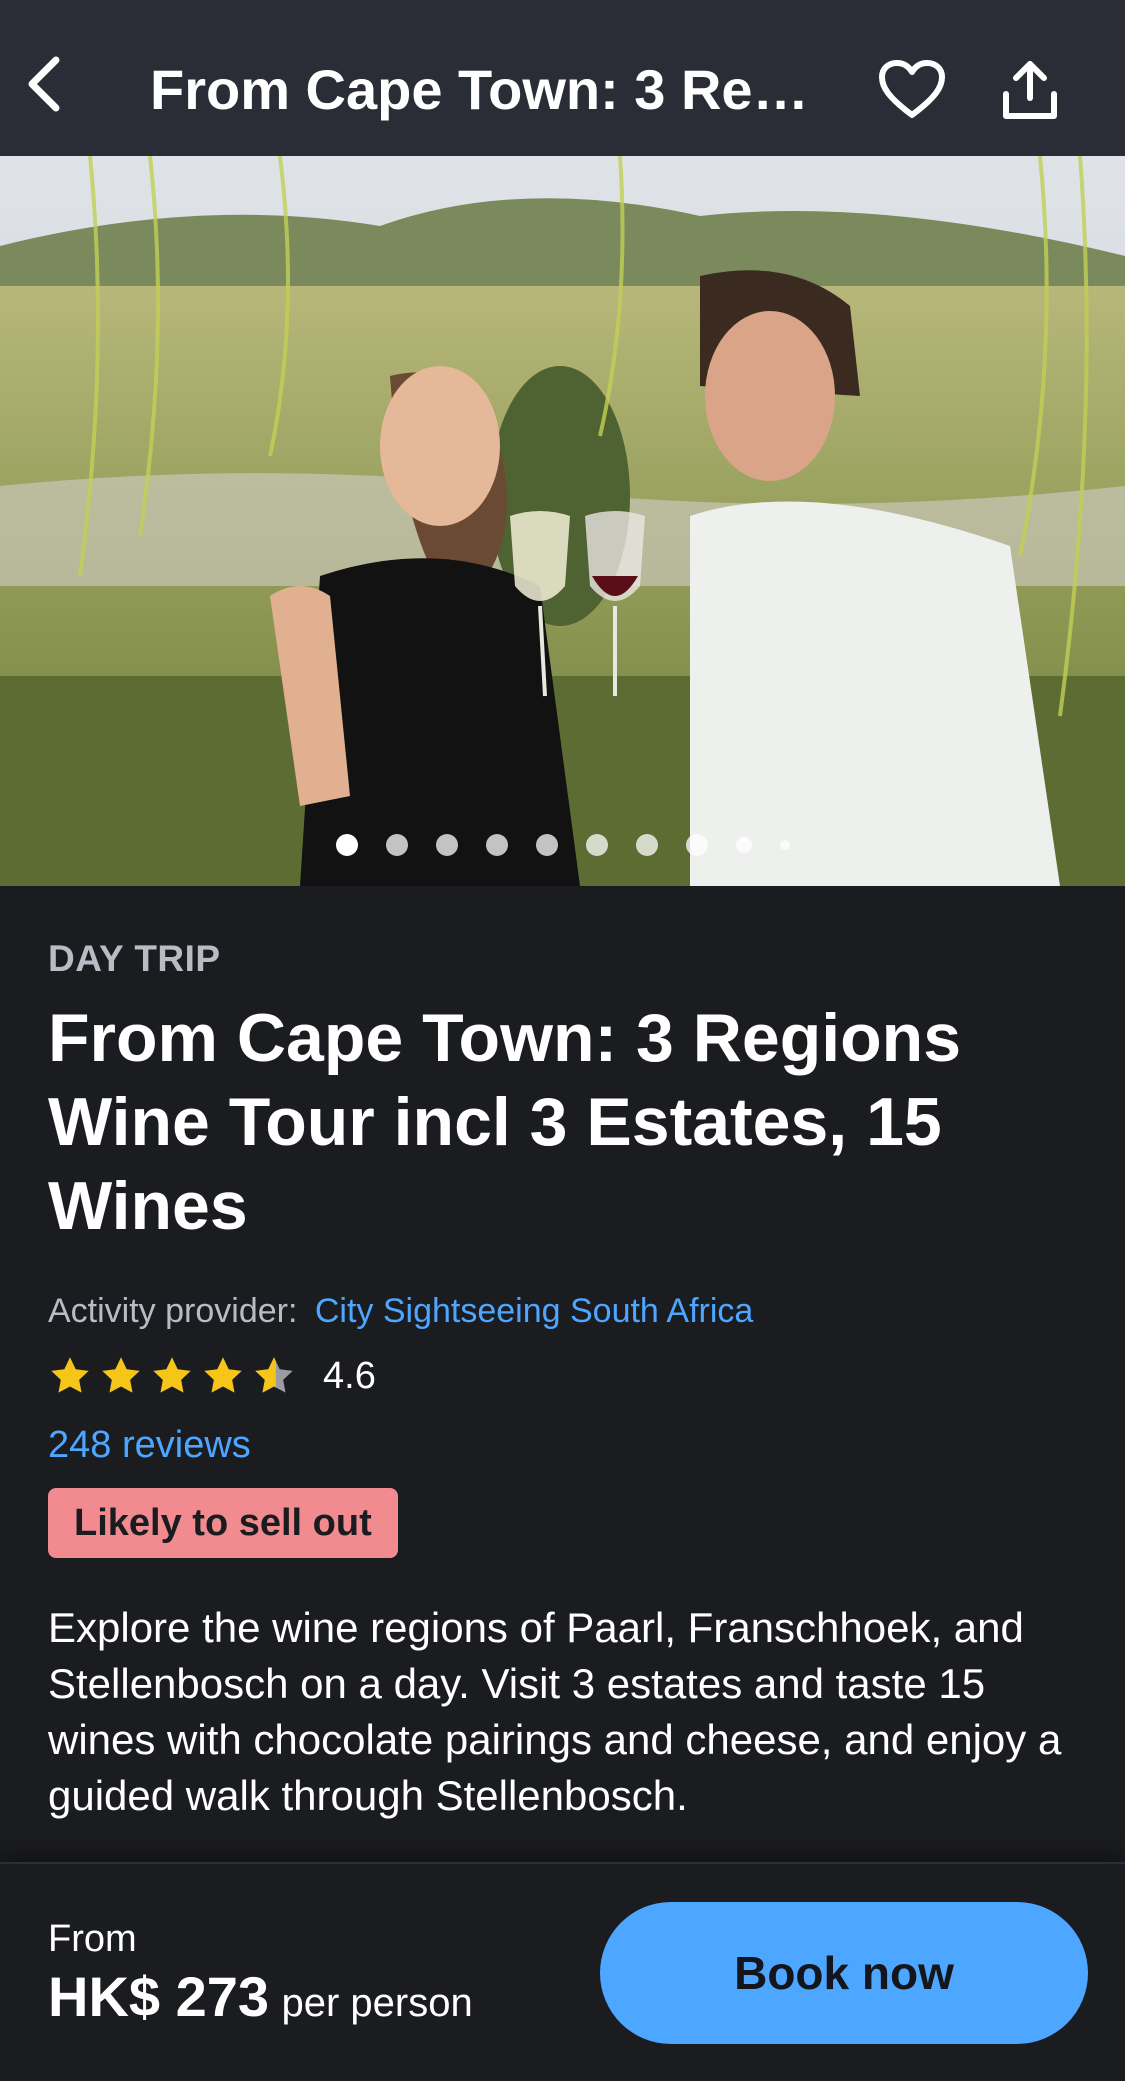 The width and height of the screenshot is (1125, 2081). What do you see at coordinates (534, 1311) in the screenshot?
I see `provider-link: City Sightseeing South Africa` at bounding box center [534, 1311].